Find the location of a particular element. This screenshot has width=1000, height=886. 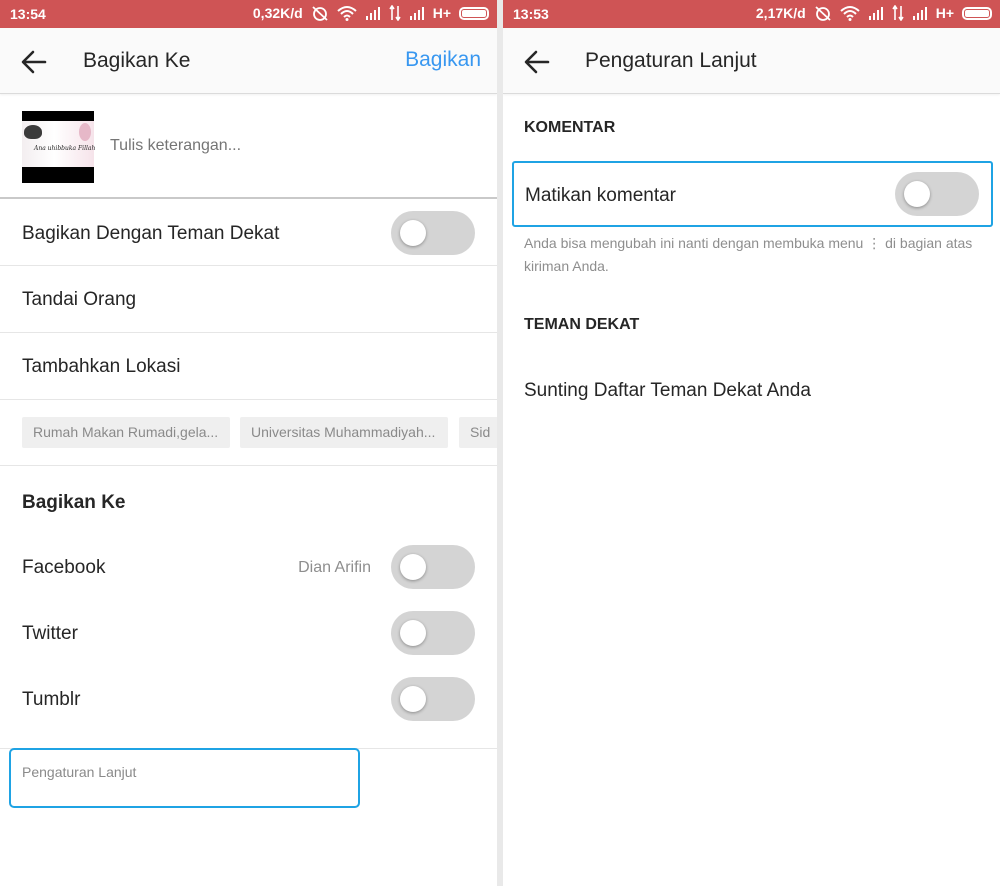

status-time: 13:53 is located at coordinates (531, 14).